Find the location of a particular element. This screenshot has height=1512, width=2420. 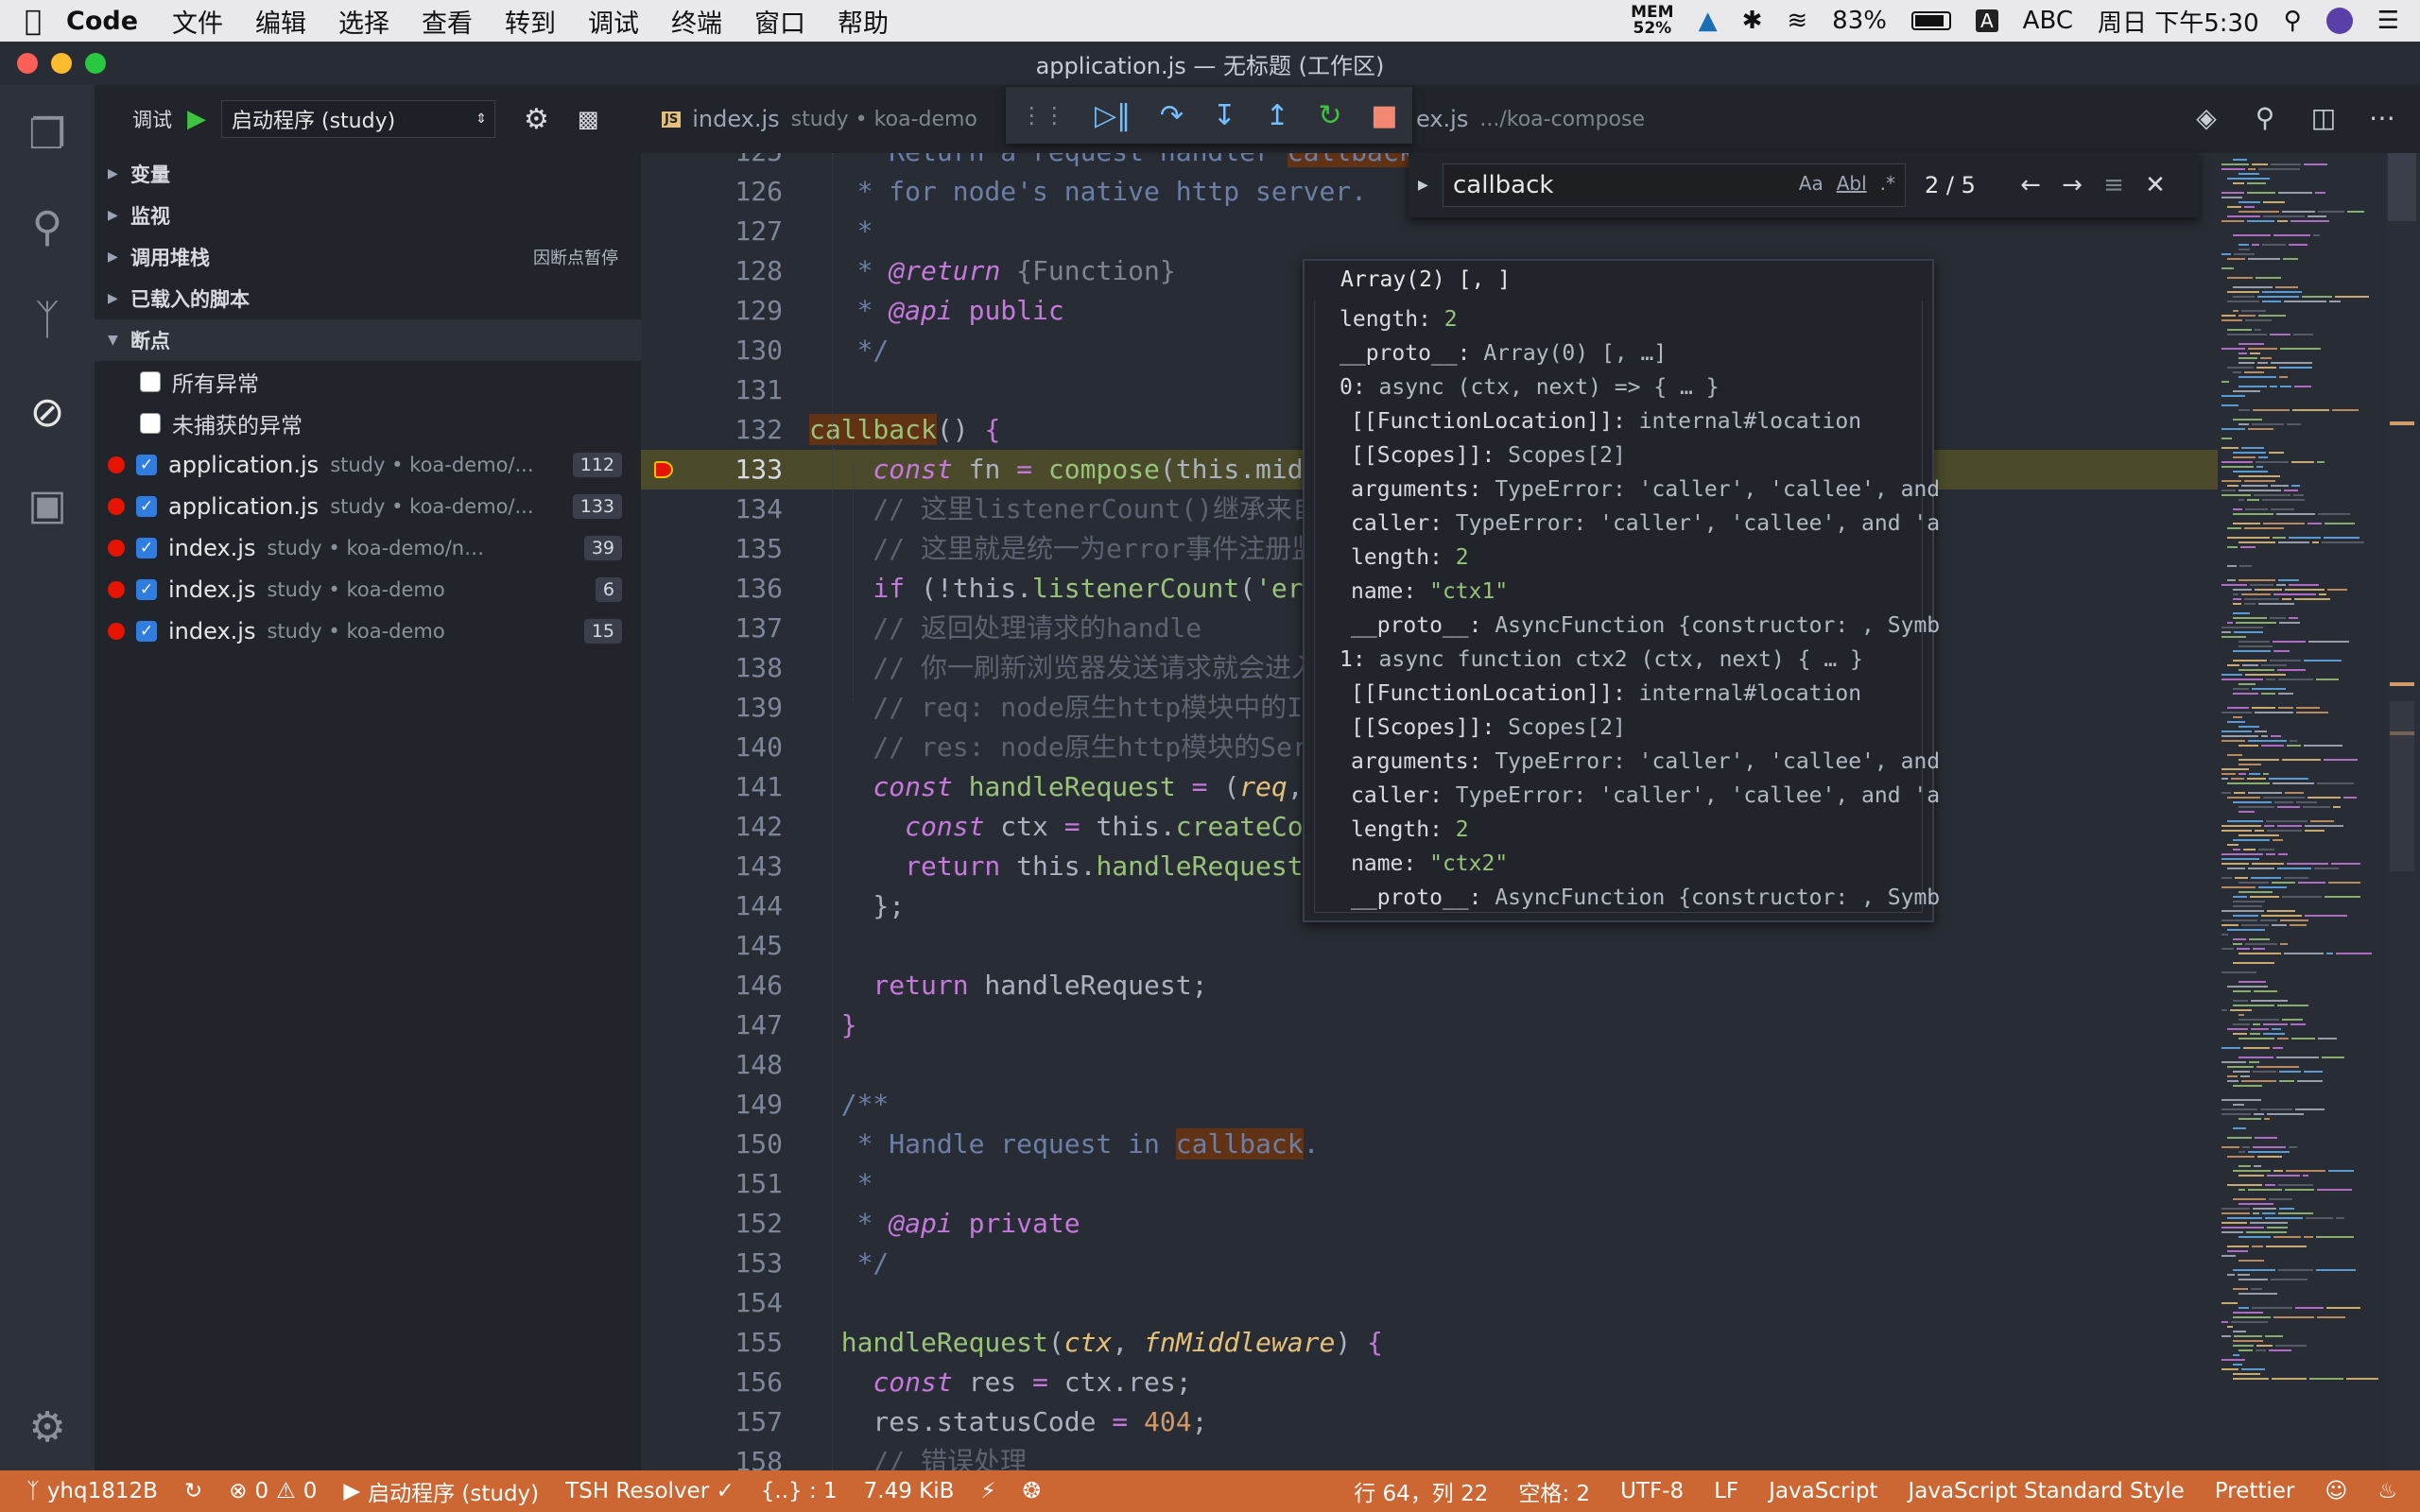

line-number: 145 is located at coordinates (712, 946).